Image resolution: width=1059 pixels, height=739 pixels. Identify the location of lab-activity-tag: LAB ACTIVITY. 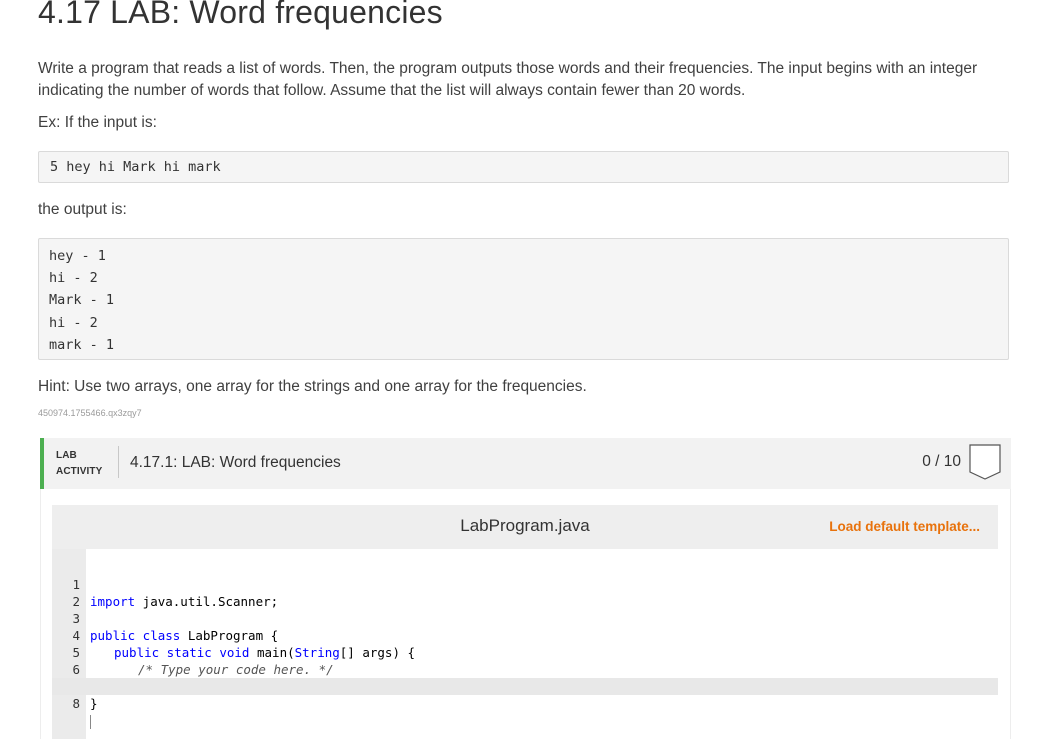
(79, 464).